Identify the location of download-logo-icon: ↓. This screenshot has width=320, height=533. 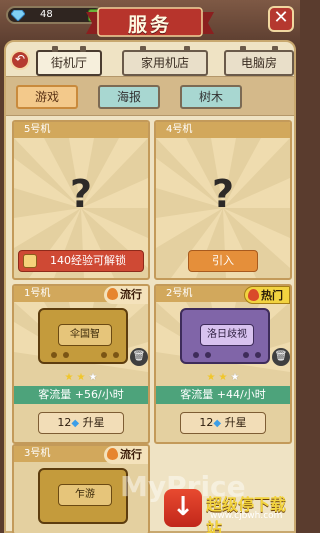
(183, 508).